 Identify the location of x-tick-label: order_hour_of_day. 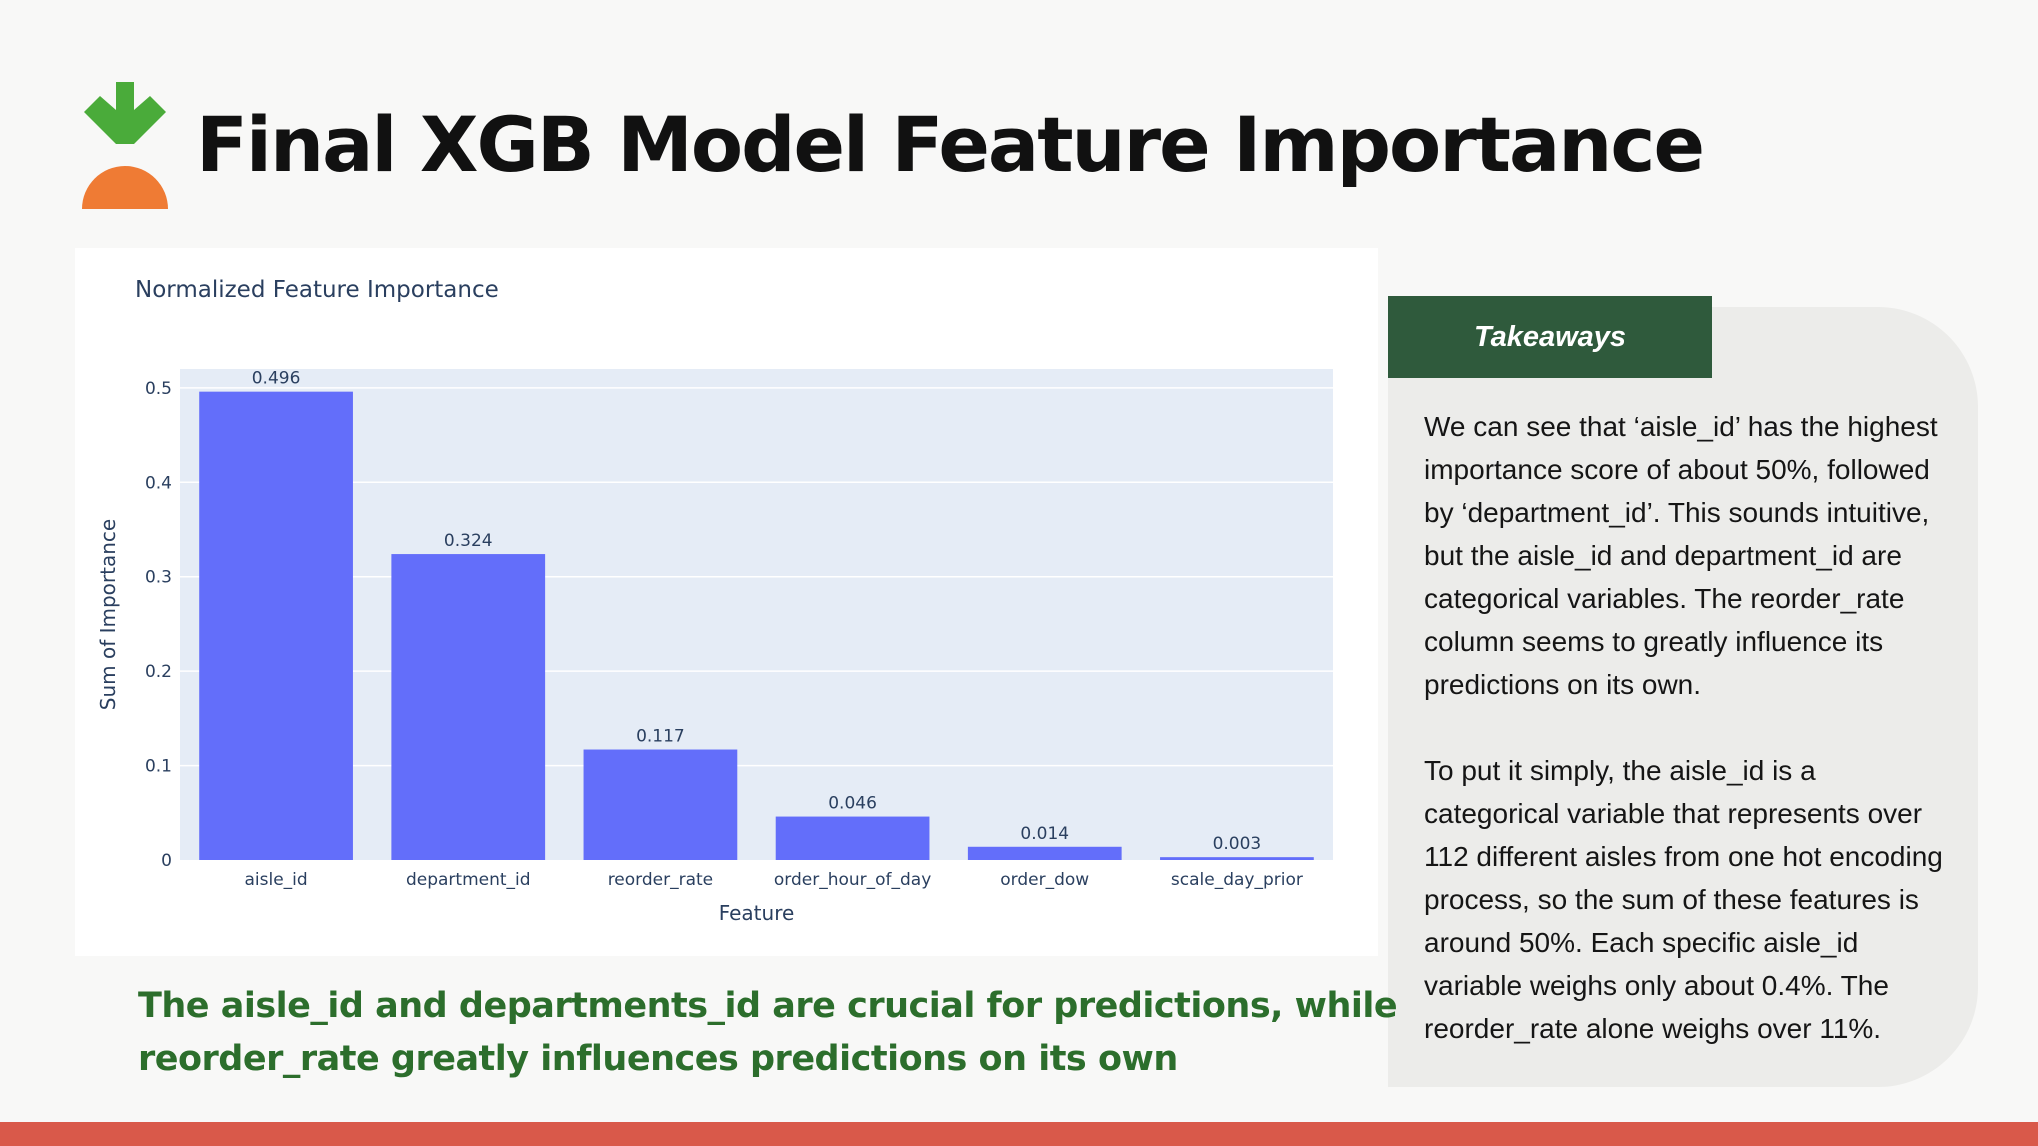
(852, 880).